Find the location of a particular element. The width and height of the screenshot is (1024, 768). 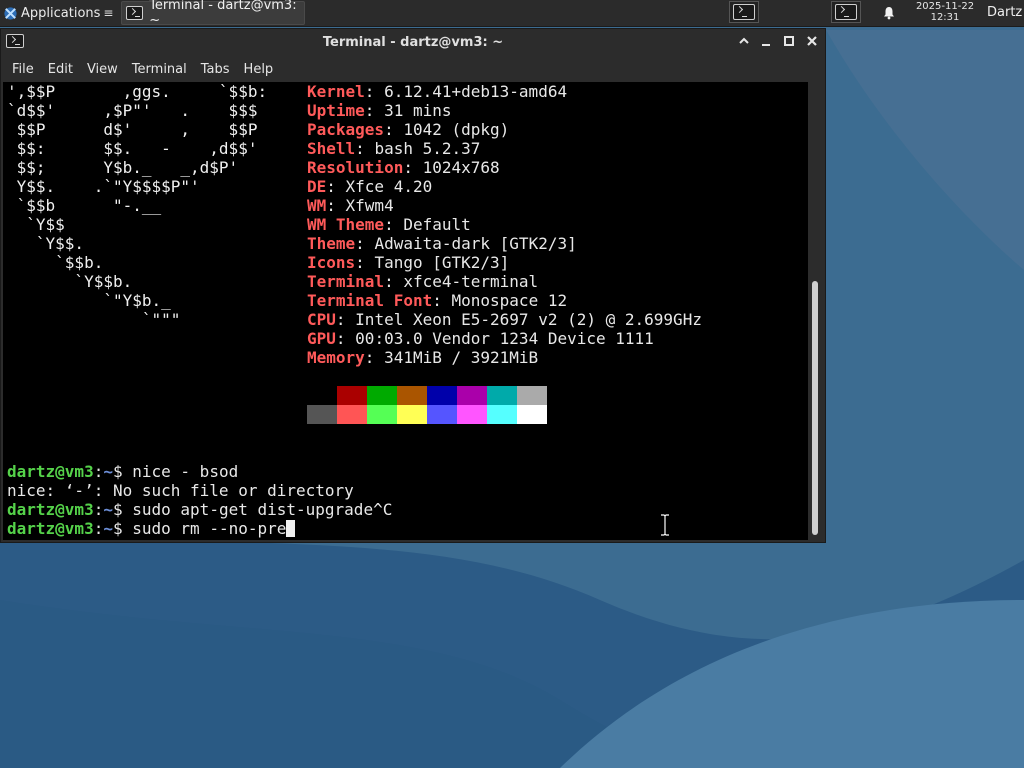

info-key: DE is located at coordinates (317, 186).